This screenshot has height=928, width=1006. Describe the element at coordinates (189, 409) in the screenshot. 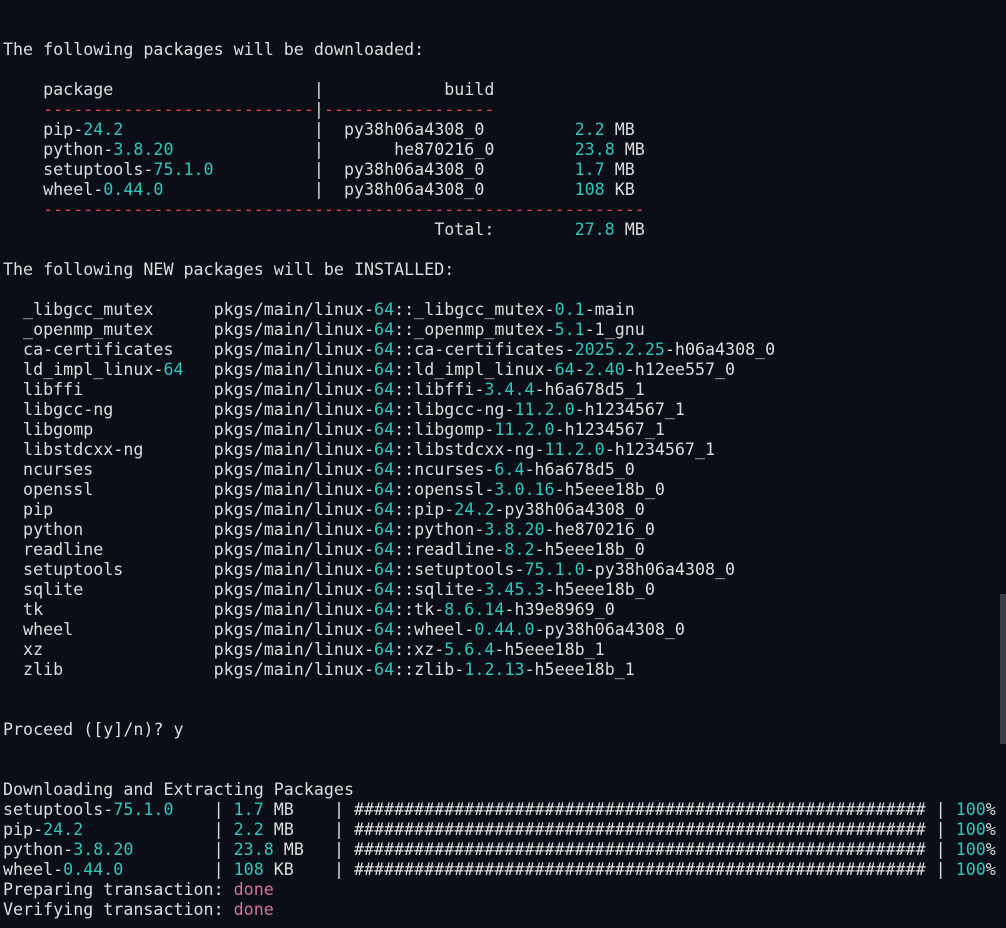

I see `terminal-text-run: libgcc-ng pkgs/main/linux-` at that location.